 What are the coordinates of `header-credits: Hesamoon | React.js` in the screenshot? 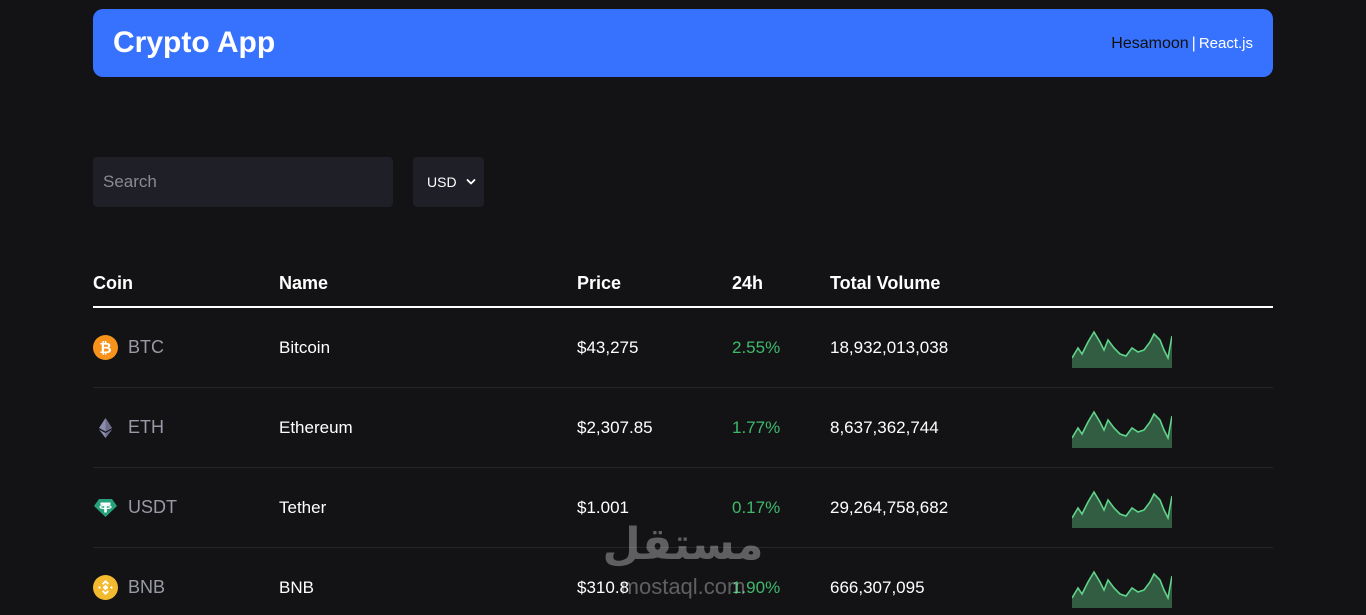 It's located at (1182, 44).